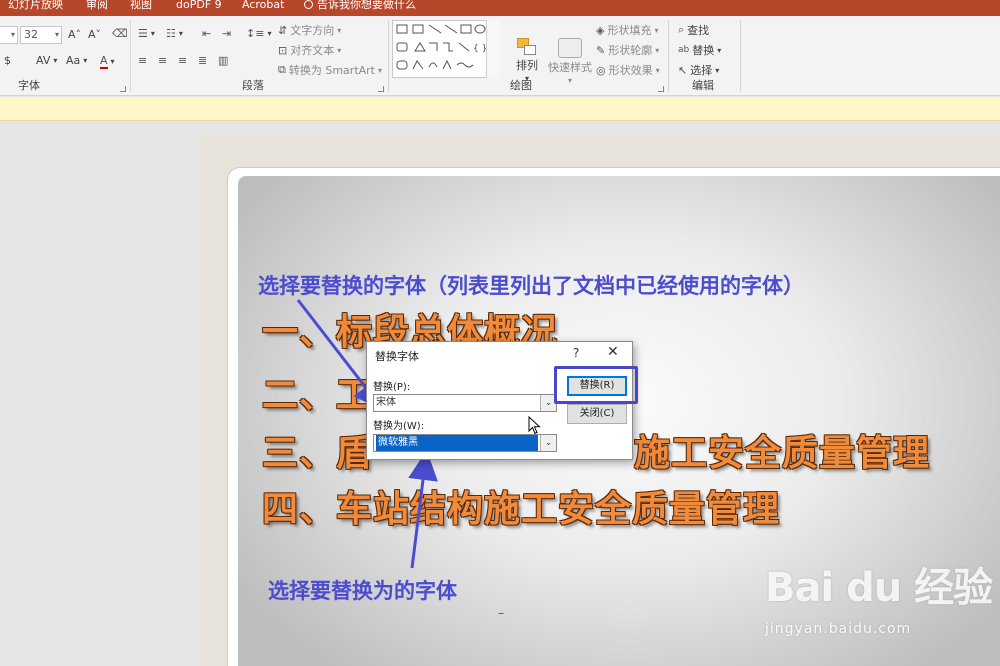 The width and height of the screenshot is (1000, 666). What do you see at coordinates (465, 443) in the screenshot?
I see `replace-with-font-combo: 微软雅黑 ⌄` at bounding box center [465, 443].